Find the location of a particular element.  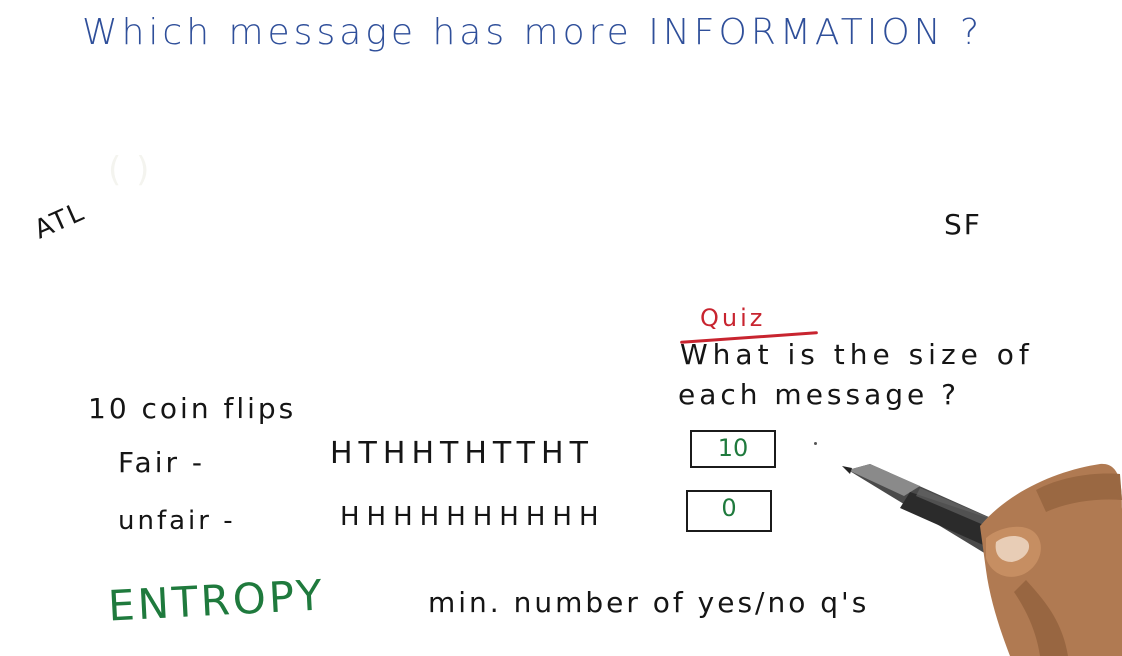

fair-row-label: Fair - is located at coordinates (161, 462).